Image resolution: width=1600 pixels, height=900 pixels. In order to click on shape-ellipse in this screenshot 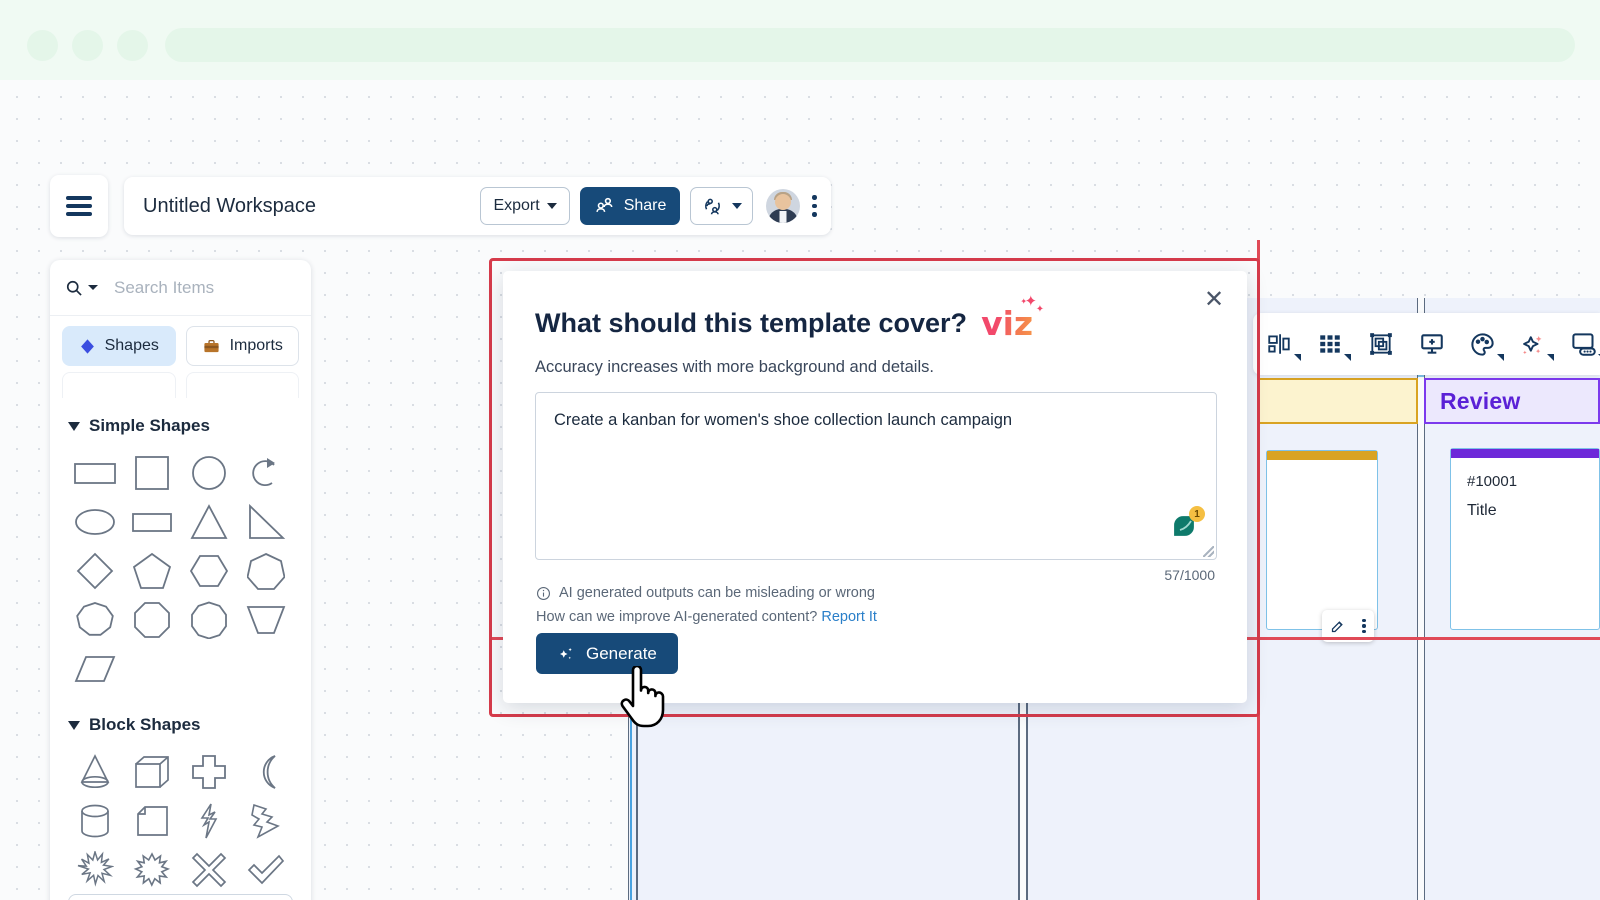, I will do `click(94, 521)`.